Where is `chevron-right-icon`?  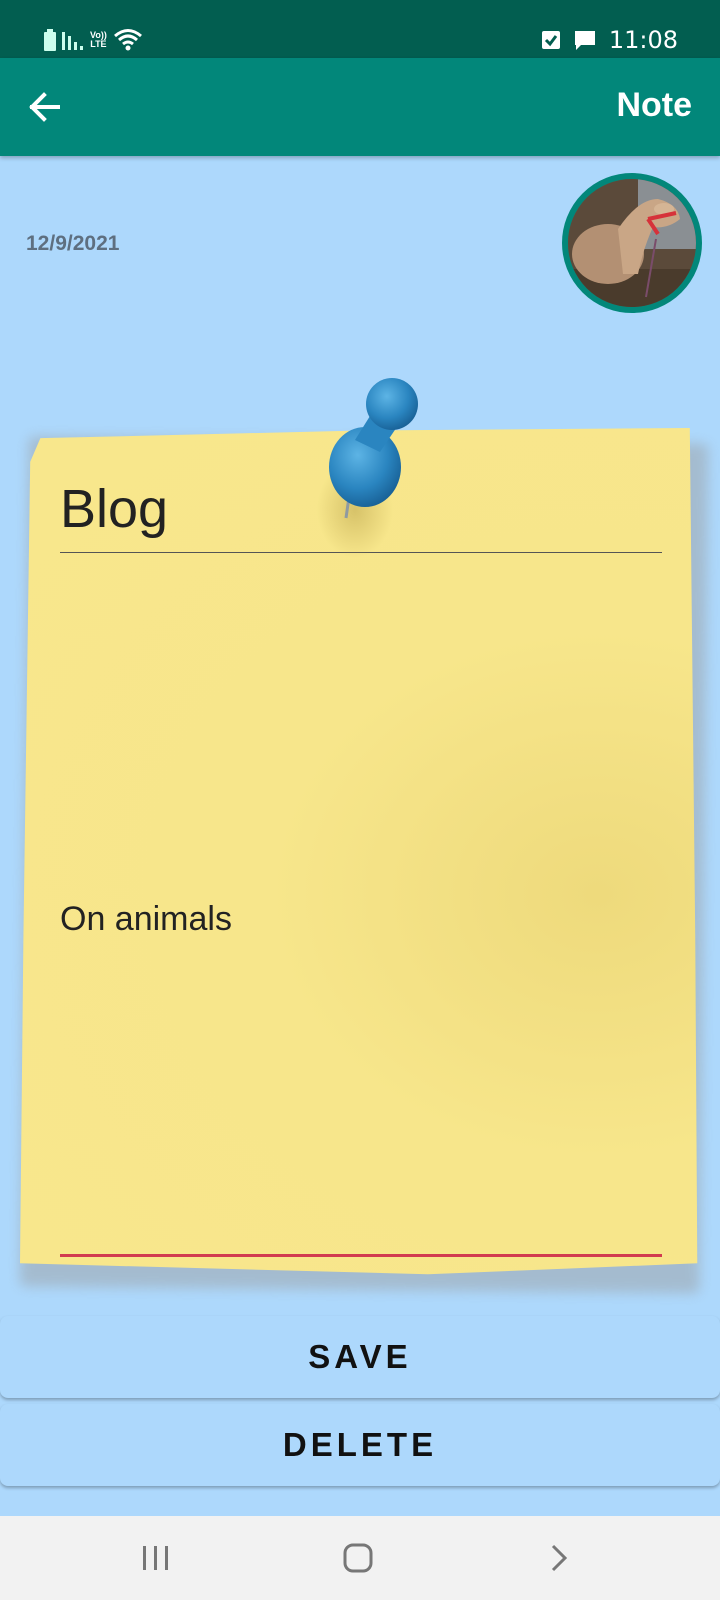 chevron-right-icon is located at coordinates (559, 1558).